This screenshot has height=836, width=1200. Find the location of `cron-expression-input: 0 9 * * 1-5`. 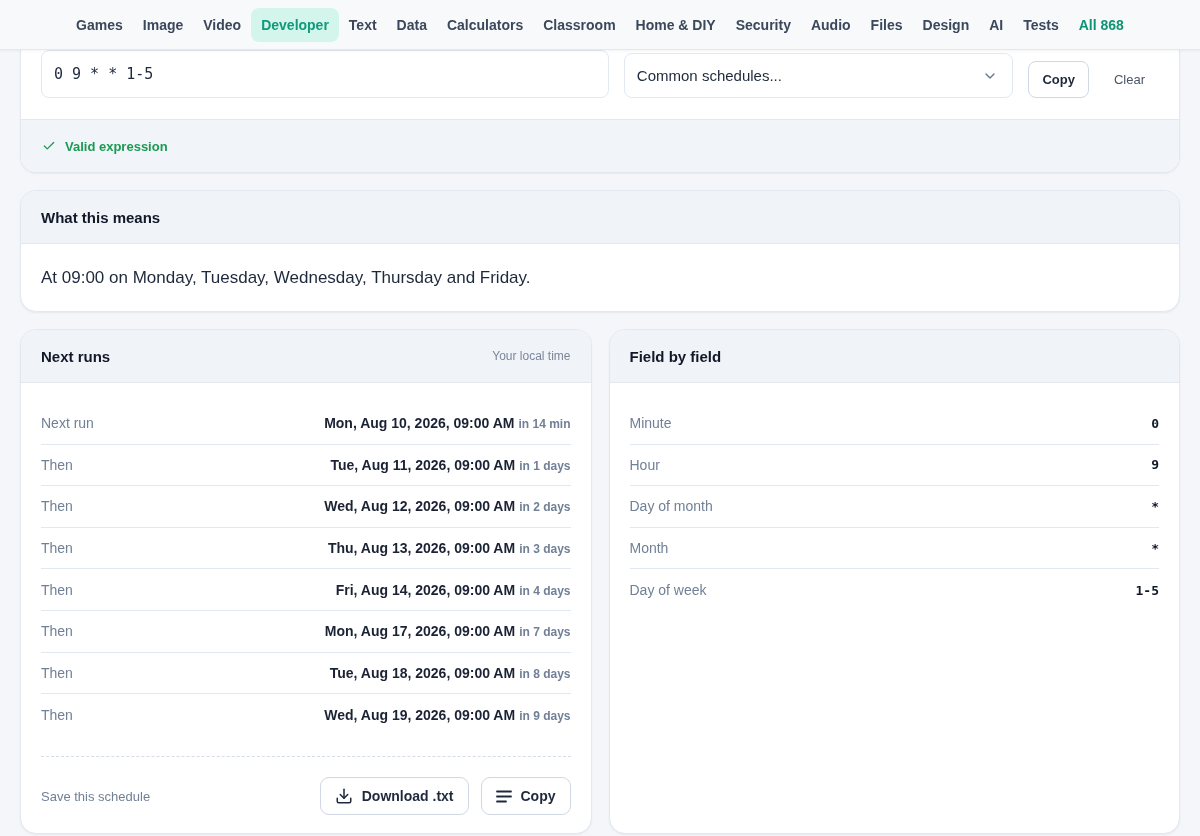

cron-expression-input: 0 9 * * 1-5 is located at coordinates (325, 74).